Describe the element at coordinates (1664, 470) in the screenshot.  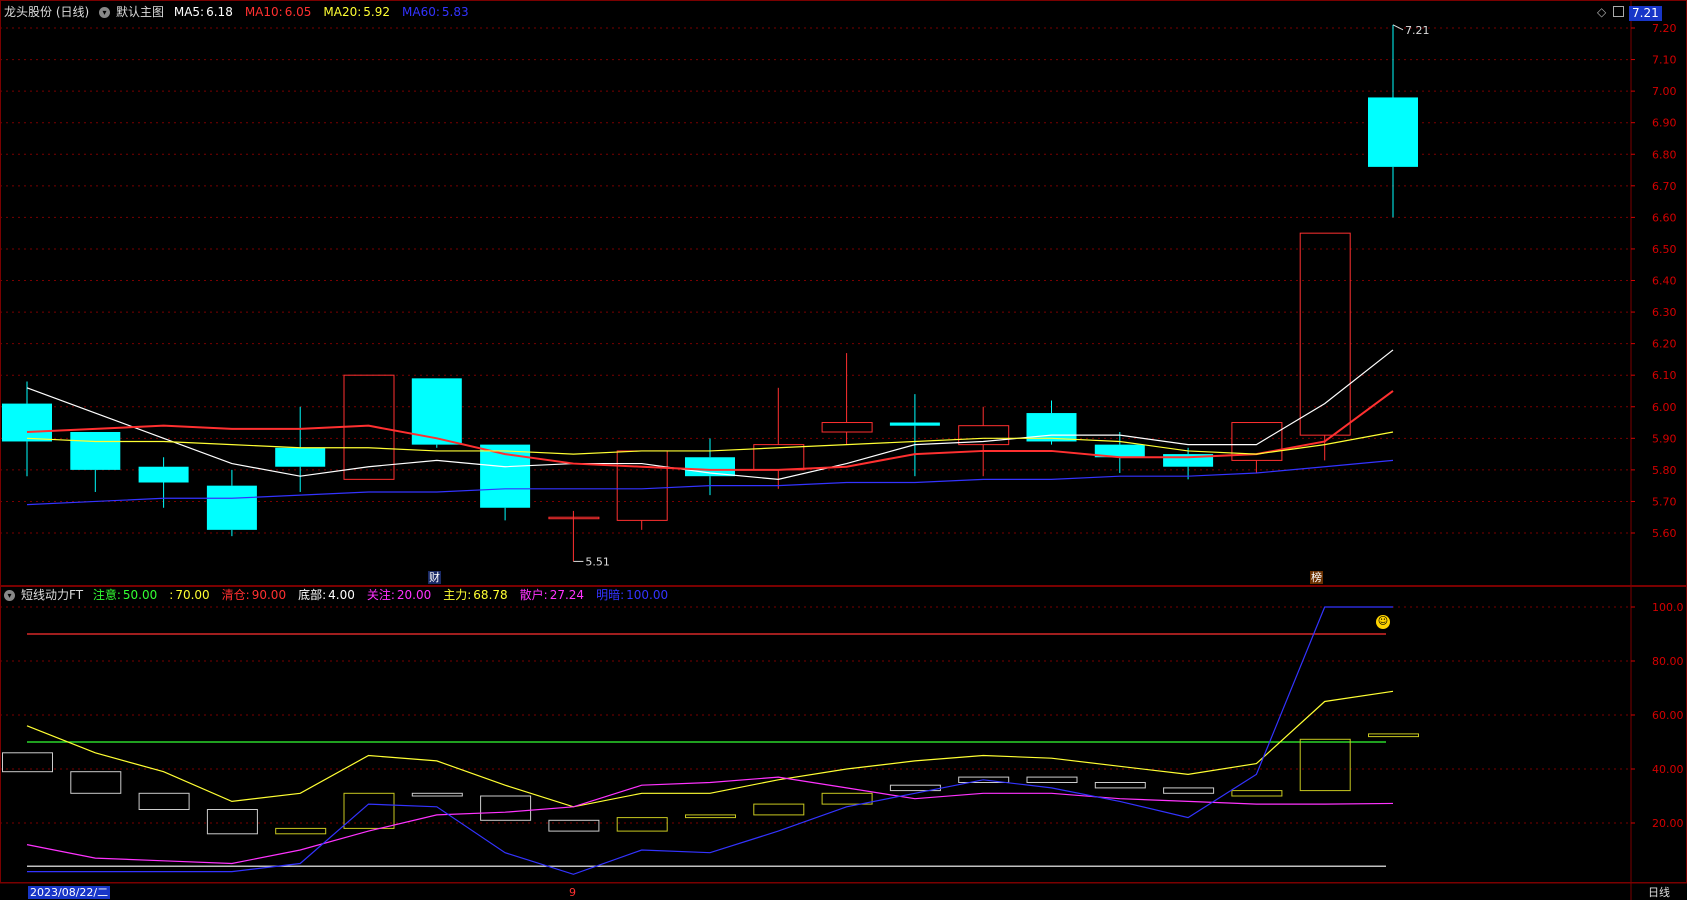
I see `price-tick-label: 5.80` at that location.